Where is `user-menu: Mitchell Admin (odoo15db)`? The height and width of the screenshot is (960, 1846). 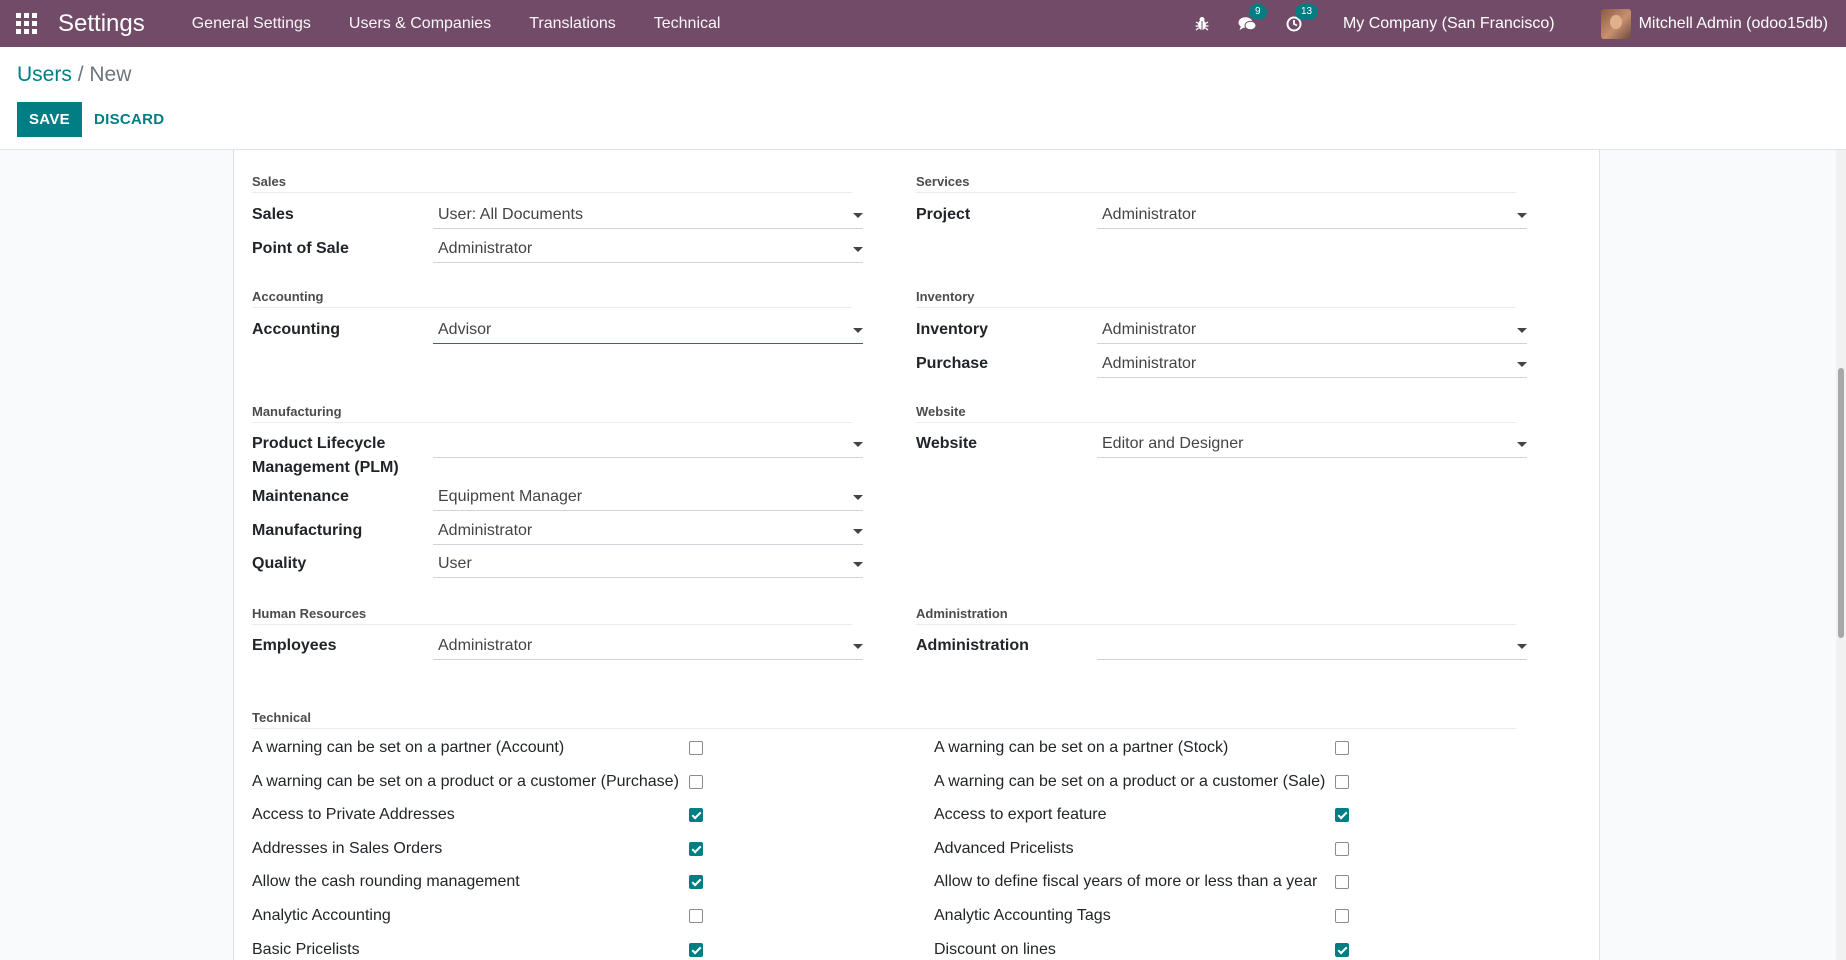
user-menu: Mitchell Admin (odoo15db) is located at coordinates (1714, 23).